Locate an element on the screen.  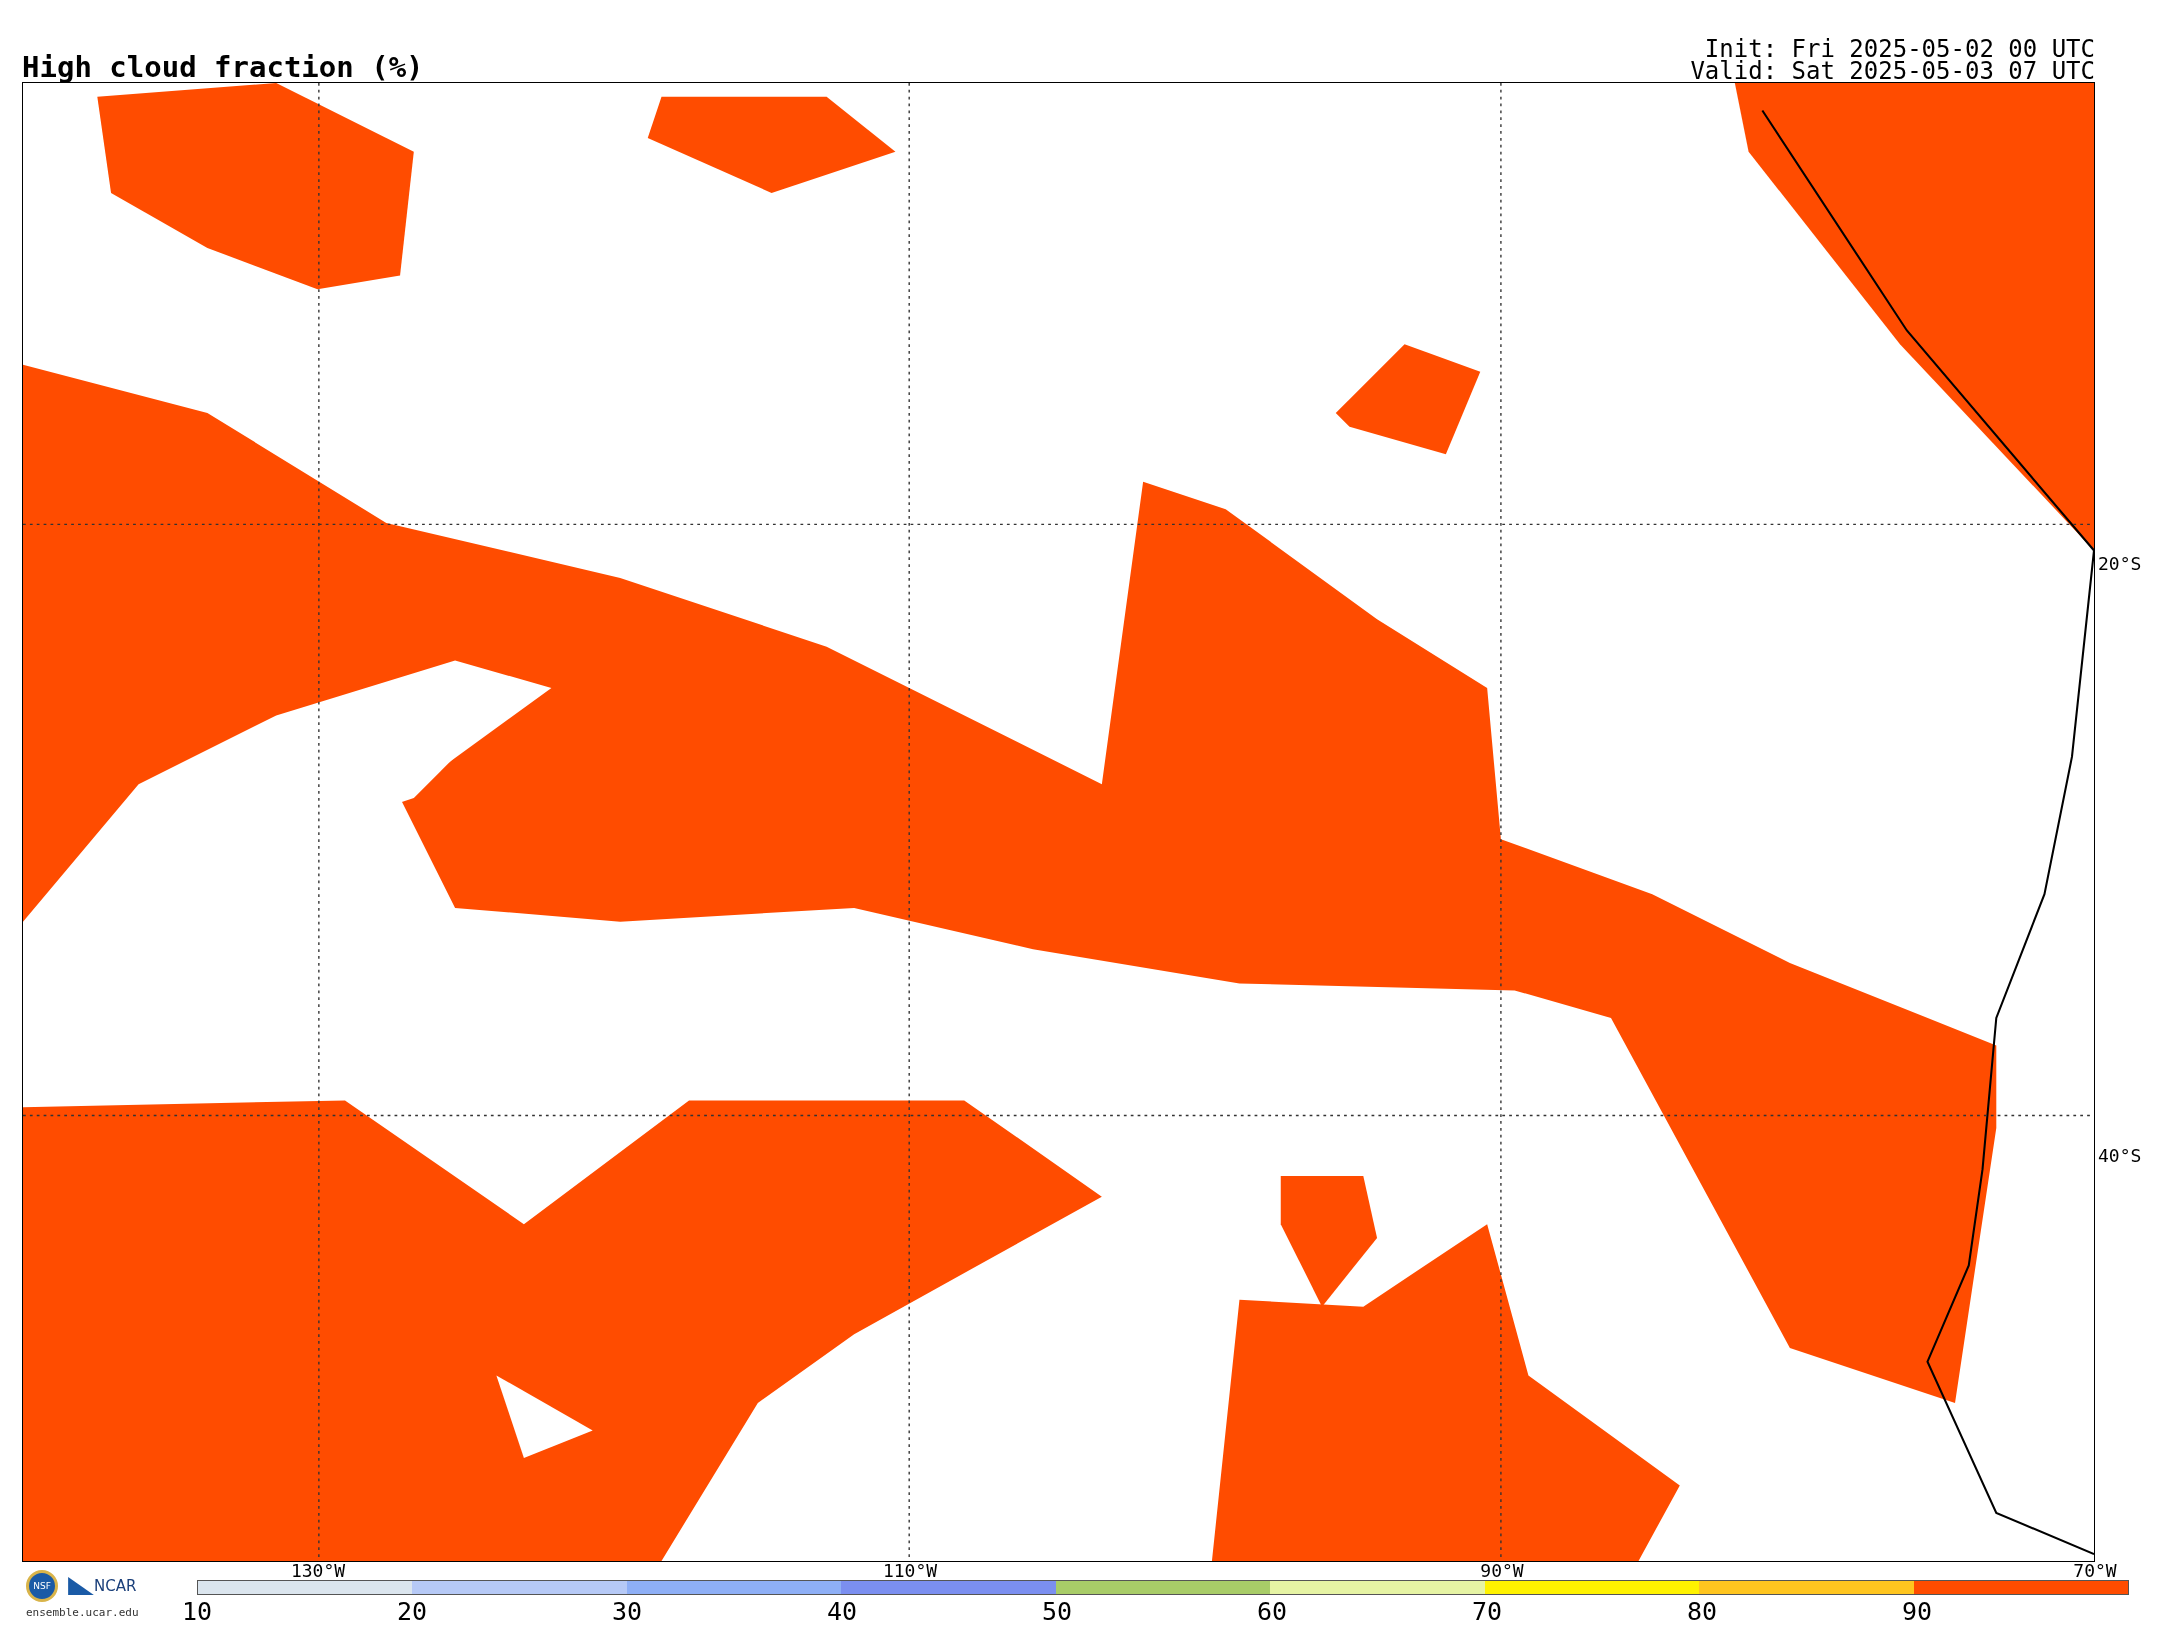
longitude-label: 70°W is located at coordinates (2095, 1571).